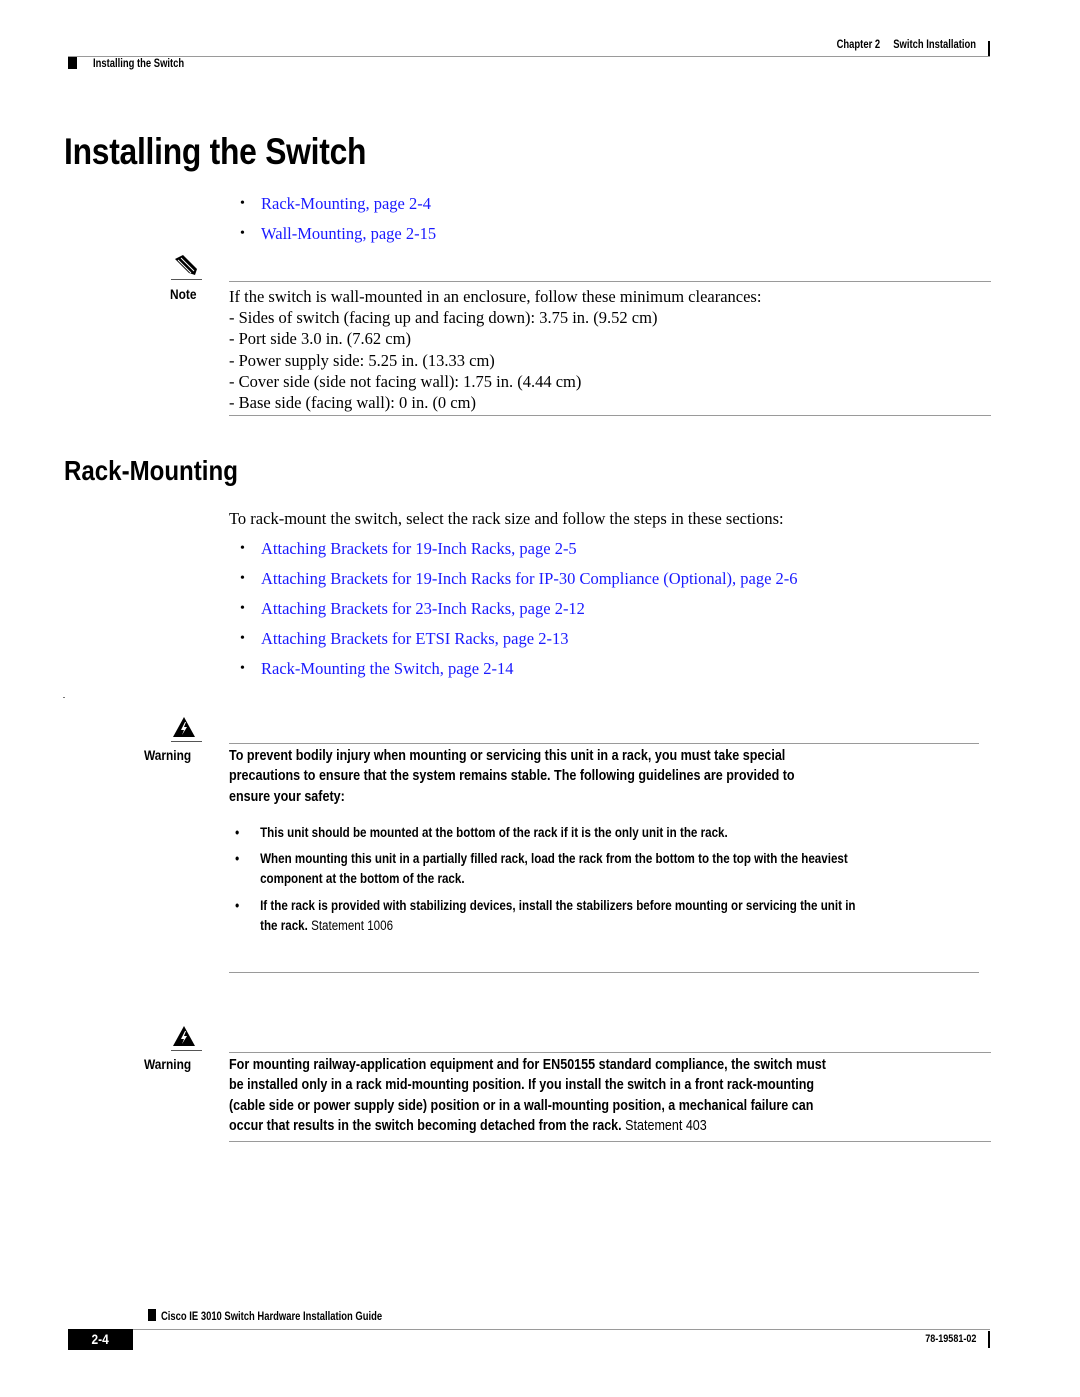  What do you see at coordinates (186, 279) in the screenshot?
I see `note-icon-rule` at bounding box center [186, 279].